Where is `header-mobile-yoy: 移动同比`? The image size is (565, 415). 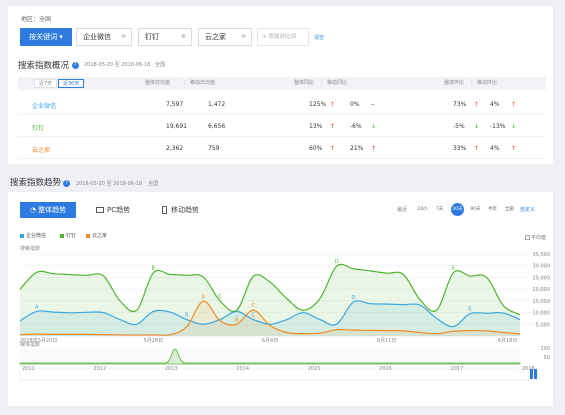 header-mobile-yoy: 移动同比 is located at coordinates (337, 83).